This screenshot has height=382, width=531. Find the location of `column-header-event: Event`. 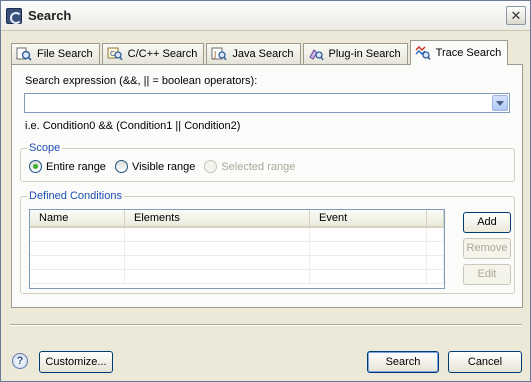

column-header-event: Event is located at coordinates (368, 218).